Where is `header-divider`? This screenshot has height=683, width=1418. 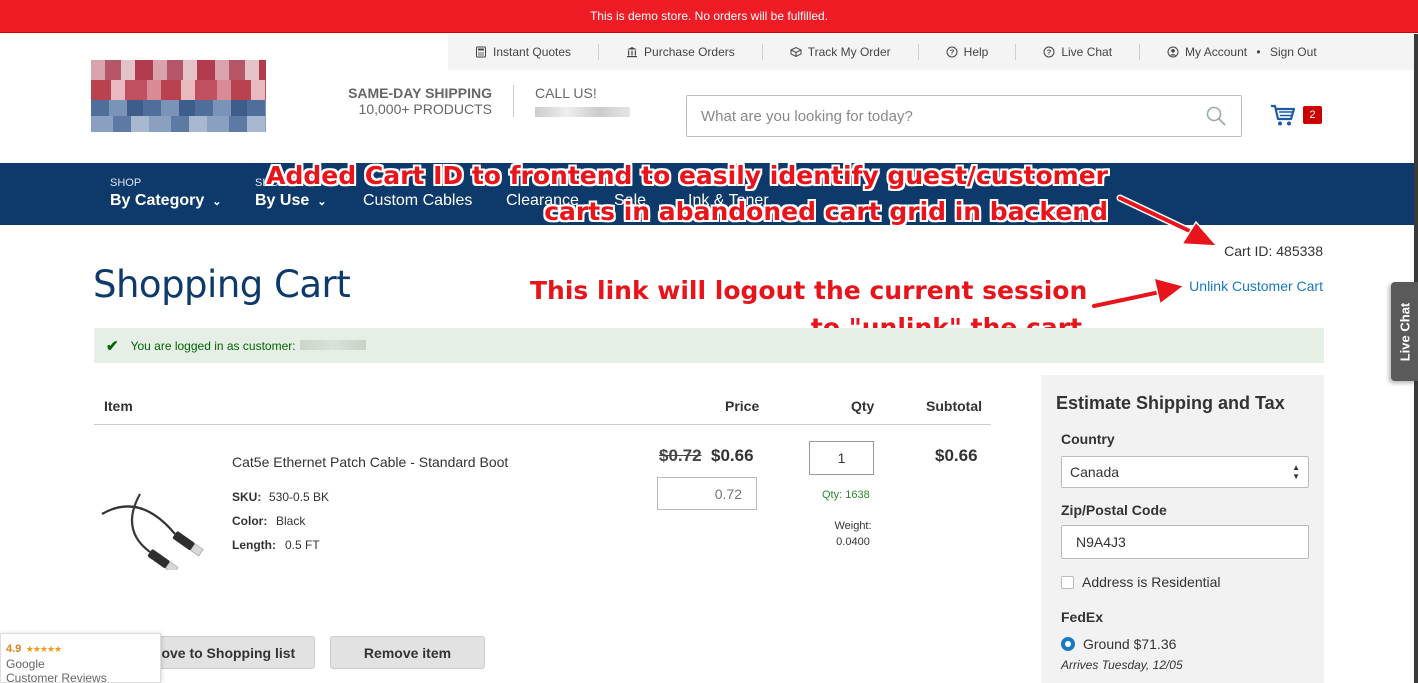
header-divider is located at coordinates (513, 101).